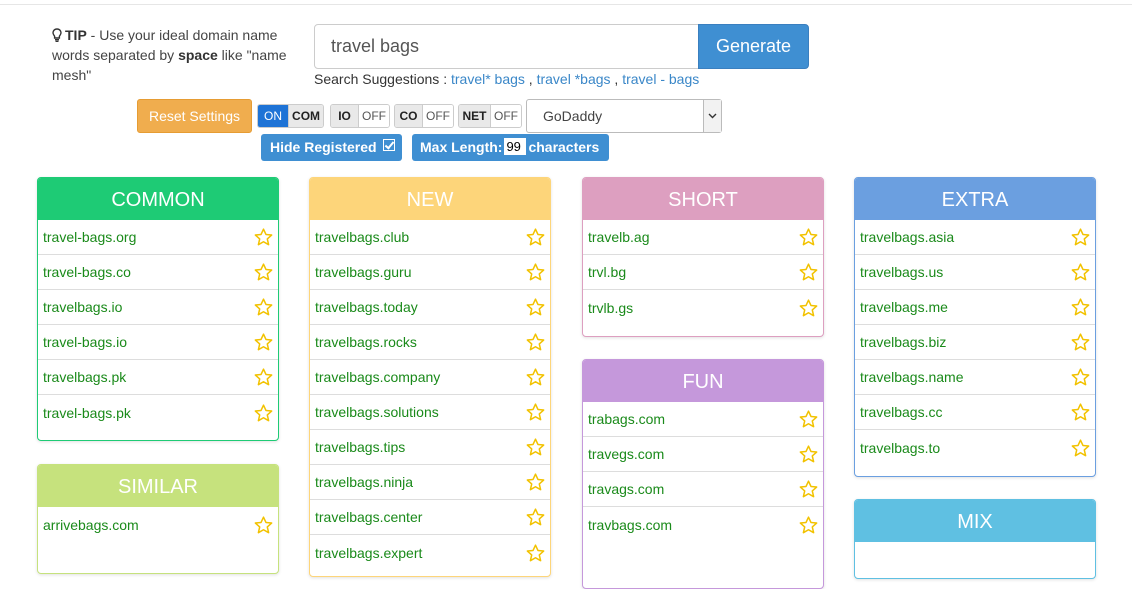 This screenshot has height=589, width=1132. Describe the element at coordinates (85, 342) in the screenshot. I see `domain-name: travel-bags.io` at that location.